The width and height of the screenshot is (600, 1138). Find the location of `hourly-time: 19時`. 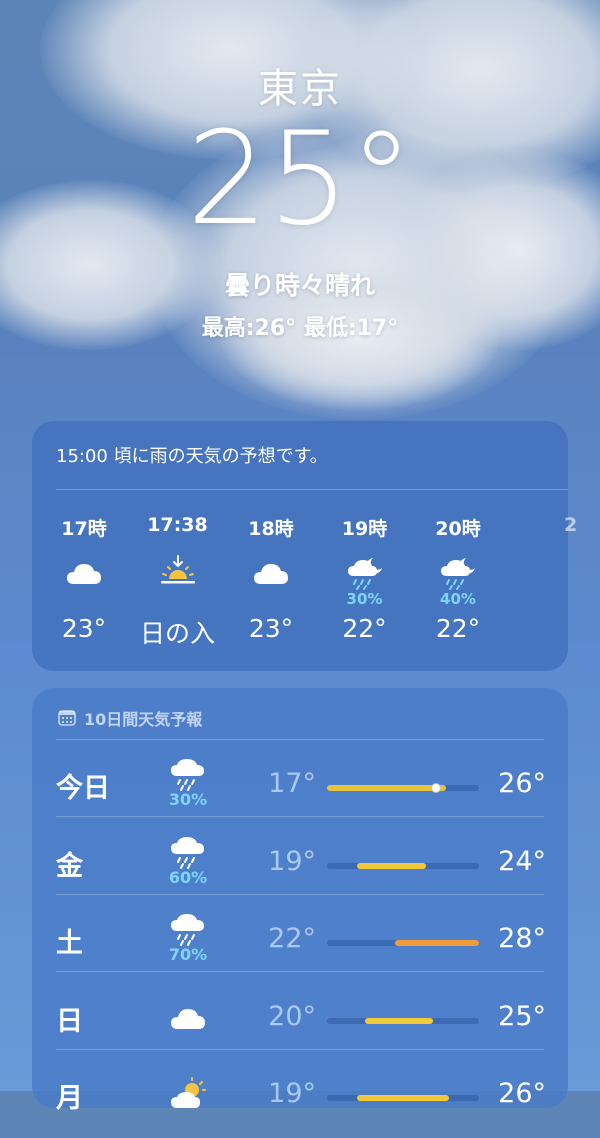

hourly-time: 19時 is located at coordinates (364, 529).